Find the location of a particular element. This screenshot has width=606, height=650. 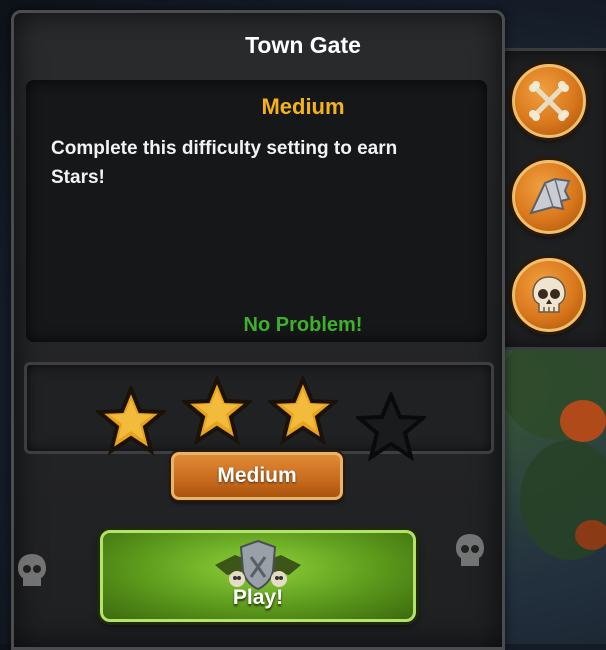

play-button: Play! is located at coordinates (258, 576).